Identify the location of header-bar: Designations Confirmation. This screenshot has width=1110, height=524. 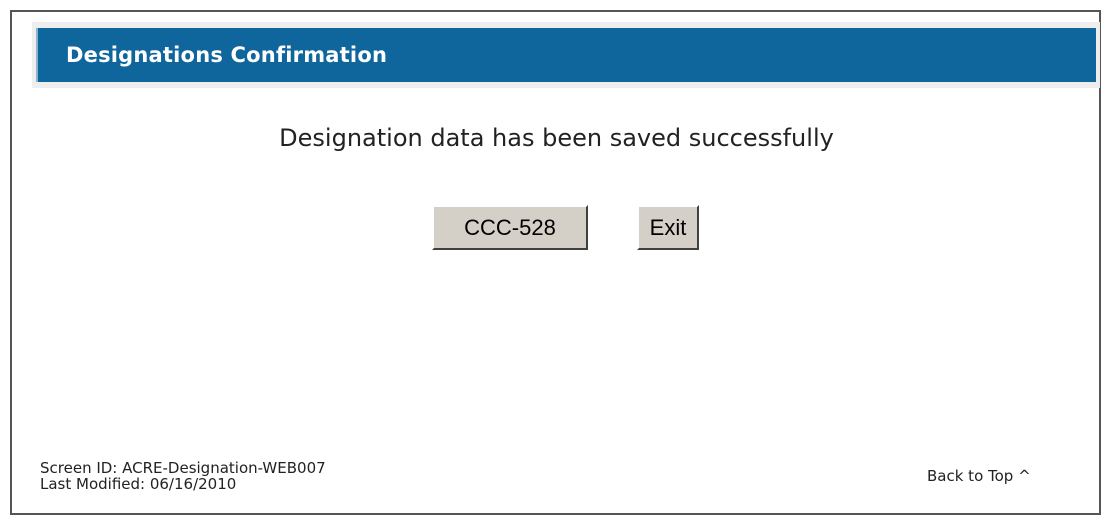
(566, 55).